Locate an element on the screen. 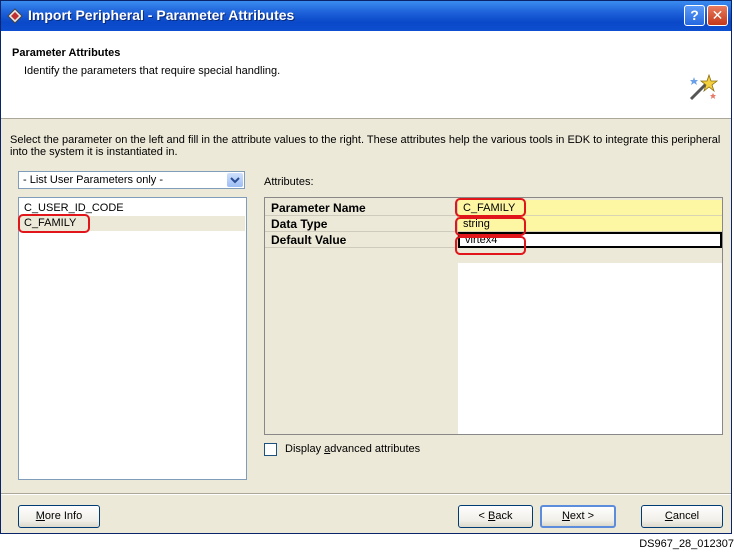 This screenshot has width=734, height=552. label-part-2: dvanced attributes is located at coordinates (375, 449).